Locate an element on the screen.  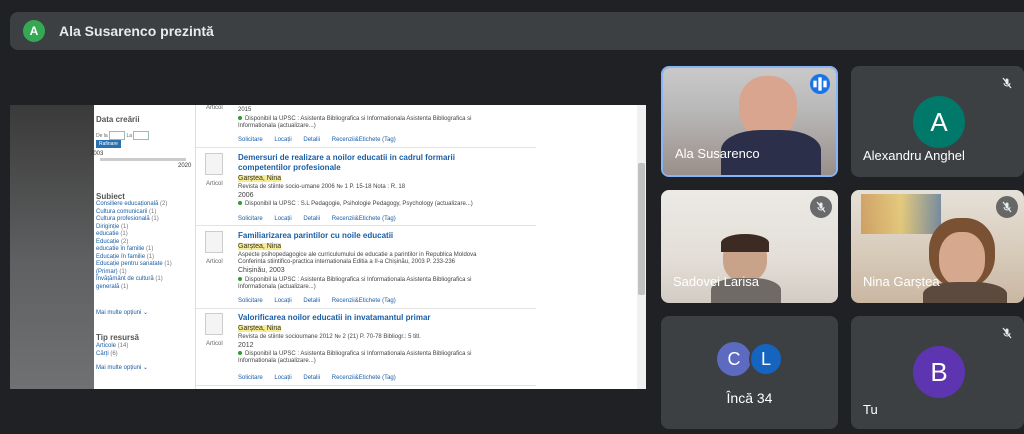
year-range-slider is located at coordinates (143, 159).